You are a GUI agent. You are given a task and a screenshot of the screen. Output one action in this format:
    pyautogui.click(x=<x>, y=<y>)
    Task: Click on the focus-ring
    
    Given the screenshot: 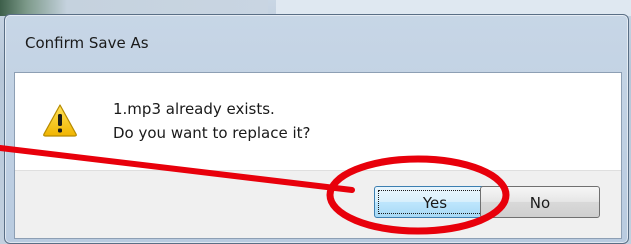 What is the action you would take?
    pyautogui.click(x=435, y=202)
    